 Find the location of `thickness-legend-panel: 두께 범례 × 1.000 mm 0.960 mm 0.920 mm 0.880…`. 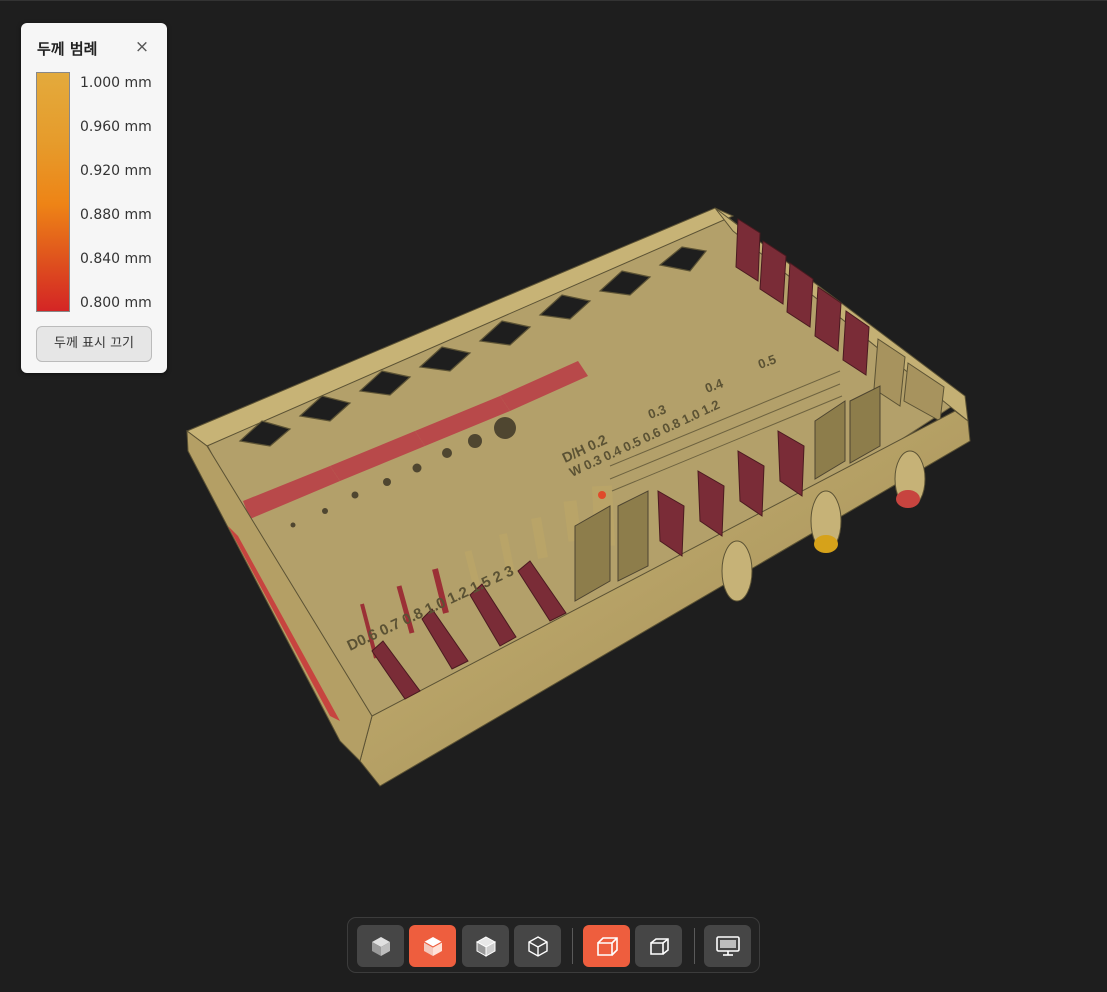

thickness-legend-panel: 두께 범례 × 1.000 mm 0.960 mm 0.920 mm 0.880… is located at coordinates (94, 198).